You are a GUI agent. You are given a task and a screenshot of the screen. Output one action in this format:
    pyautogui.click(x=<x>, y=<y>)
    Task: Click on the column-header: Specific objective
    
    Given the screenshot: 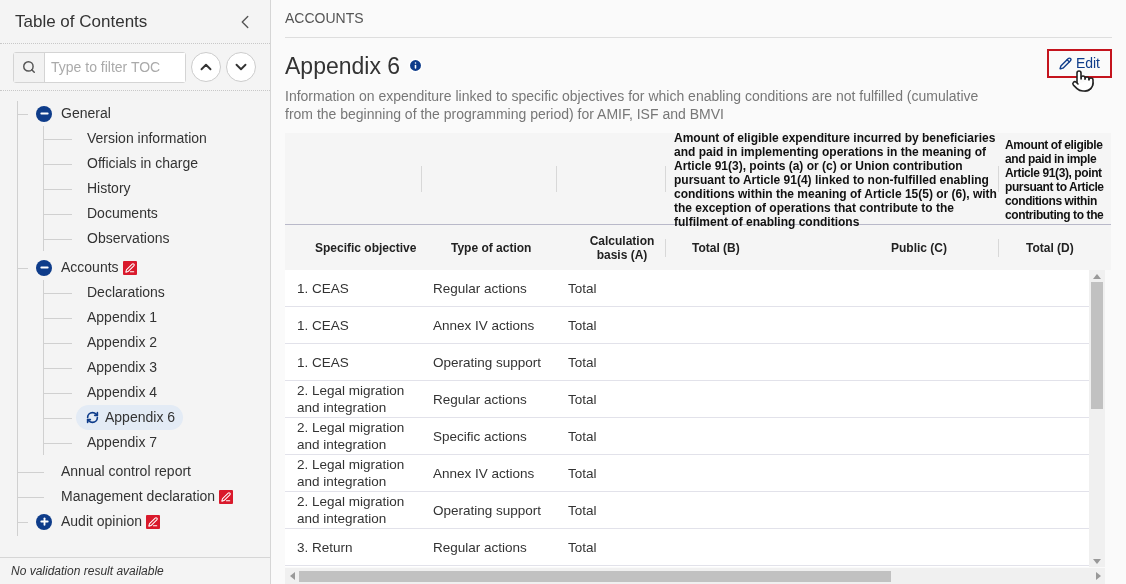 What is the action you would take?
    pyautogui.click(x=366, y=247)
    